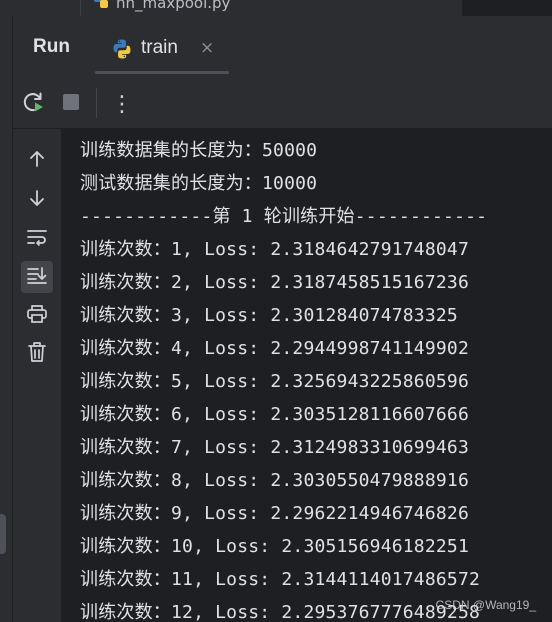 The image size is (552, 622). I want to click on soft-wrap-button, so click(37, 239).